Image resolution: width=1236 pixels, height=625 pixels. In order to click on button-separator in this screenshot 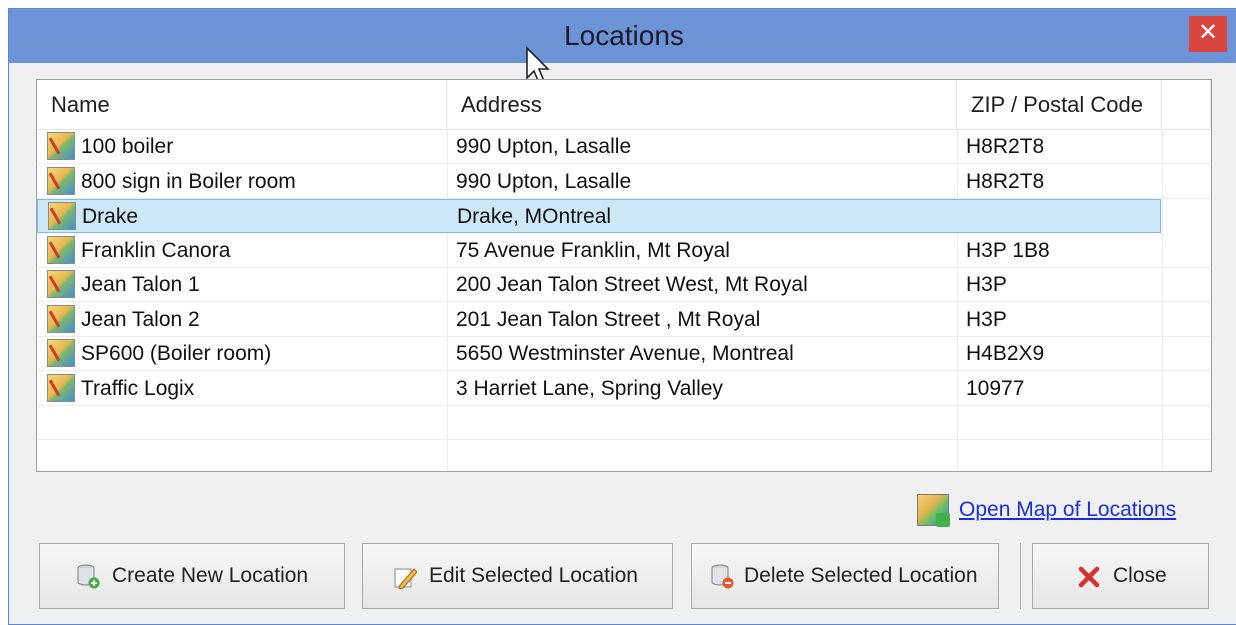, I will do `click(1020, 576)`.